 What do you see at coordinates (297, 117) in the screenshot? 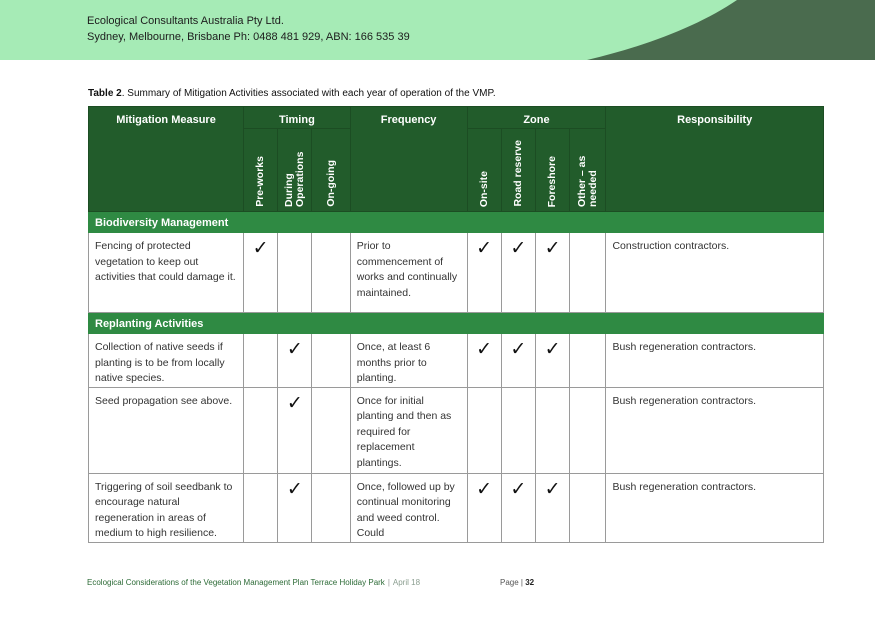
I see `header-timing: Timing` at bounding box center [297, 117].